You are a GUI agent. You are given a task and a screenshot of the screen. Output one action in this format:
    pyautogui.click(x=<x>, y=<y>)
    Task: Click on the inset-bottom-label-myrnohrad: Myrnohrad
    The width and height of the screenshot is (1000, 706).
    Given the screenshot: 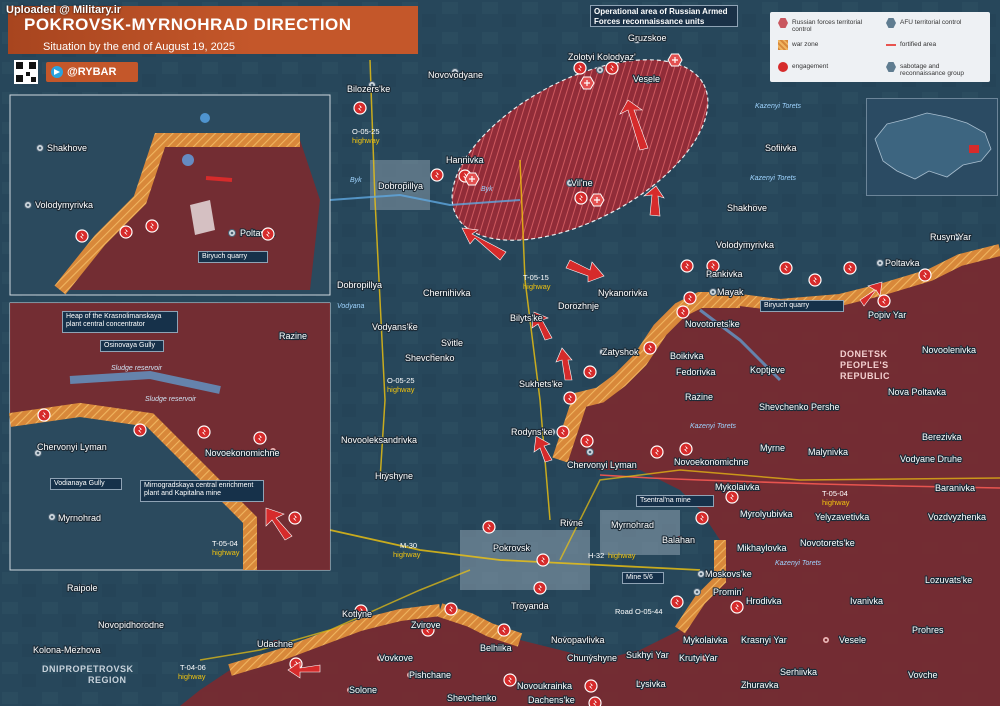 What is the action you would take?
    pyautogui.click(x=79, y=518)
    